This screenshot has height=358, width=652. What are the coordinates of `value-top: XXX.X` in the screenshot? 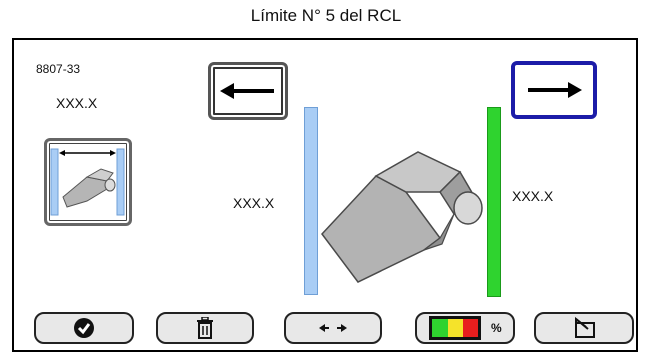 It's located at (77, 103).